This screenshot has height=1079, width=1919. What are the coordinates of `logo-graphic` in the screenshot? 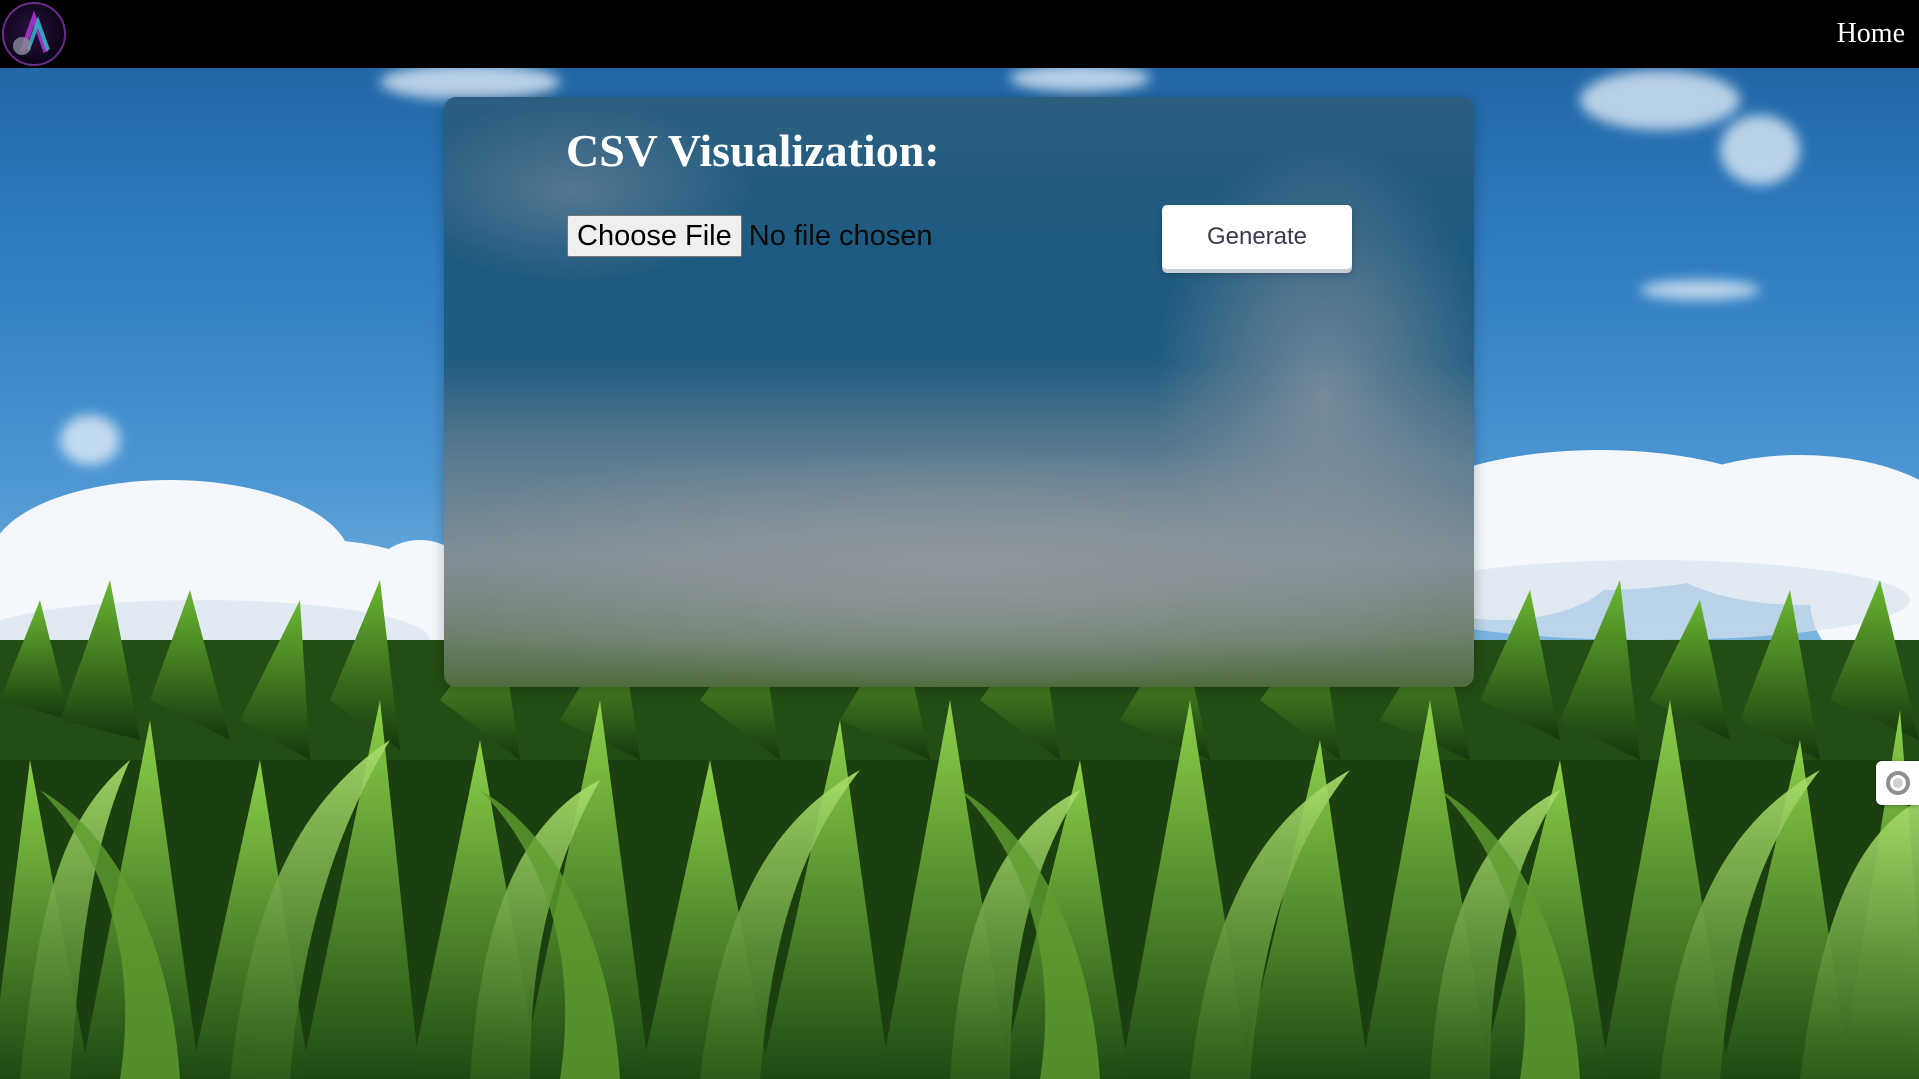 It's located at (31, 32).